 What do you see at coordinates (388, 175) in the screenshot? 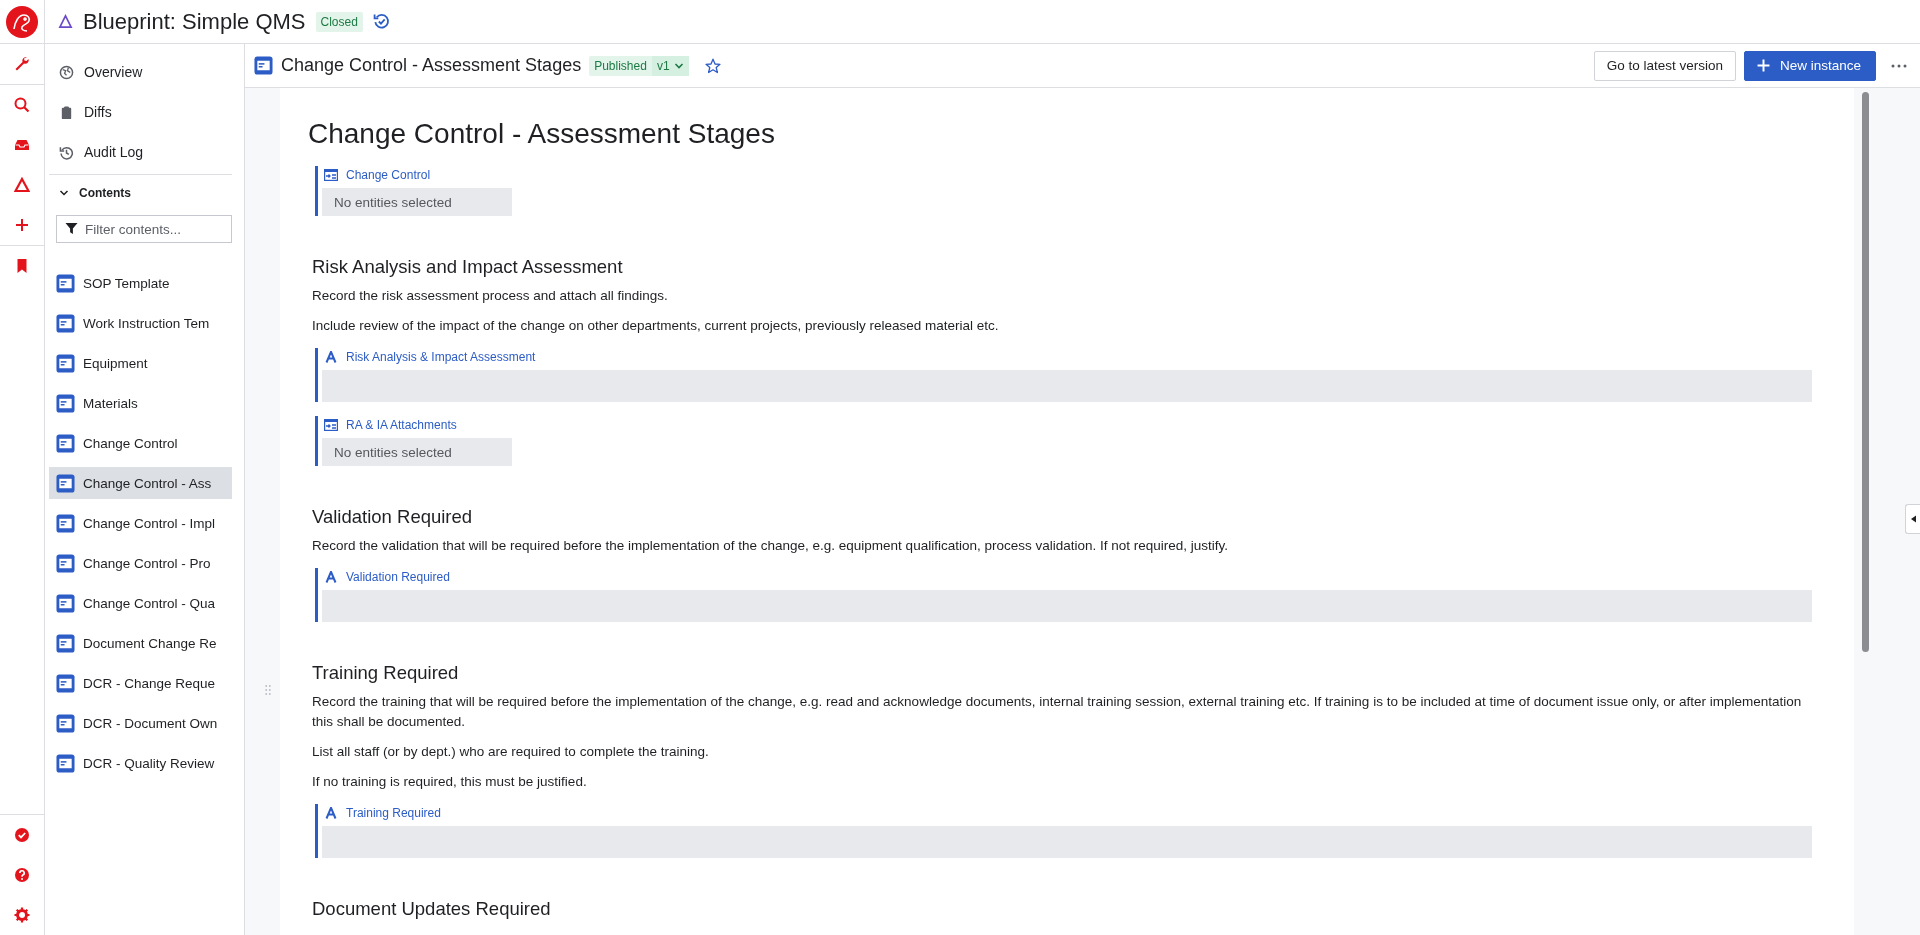
I see `field-label: Change Control` at bounding box center [388, 175].